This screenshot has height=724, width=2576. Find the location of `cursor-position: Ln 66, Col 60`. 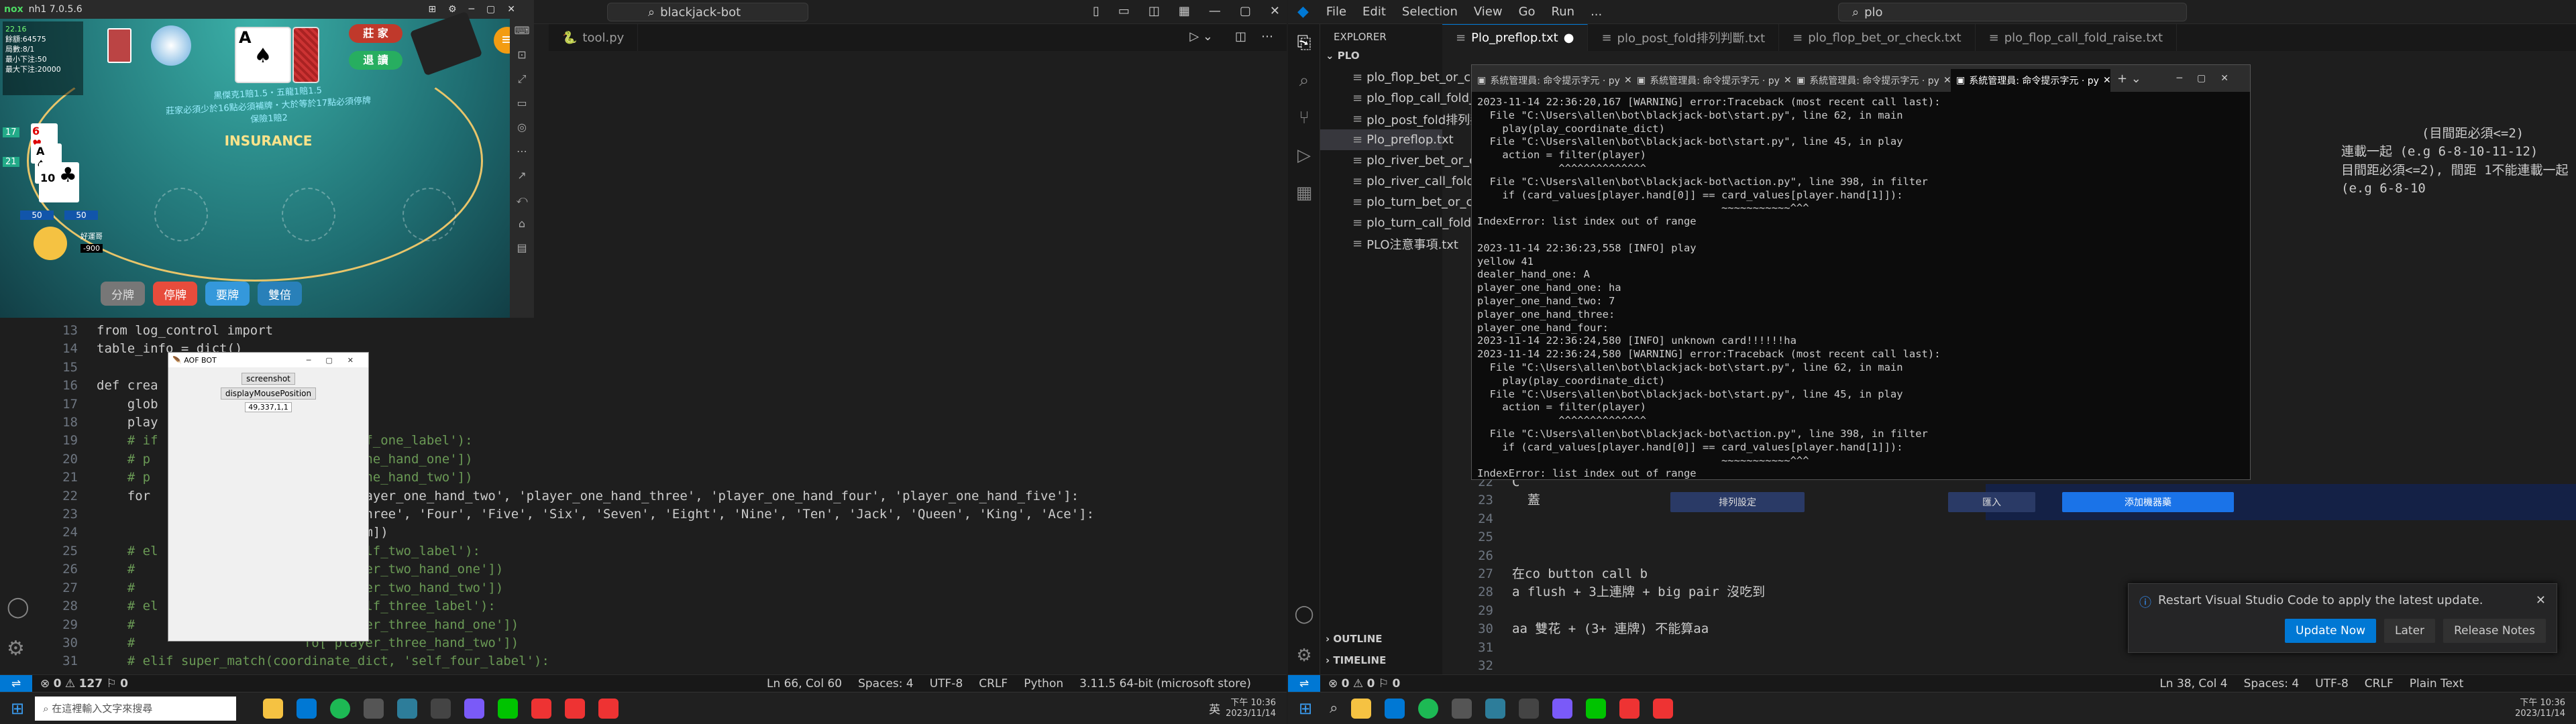

cursor-position: Ln 66, Col 60 is located at coordinates (804, 683).